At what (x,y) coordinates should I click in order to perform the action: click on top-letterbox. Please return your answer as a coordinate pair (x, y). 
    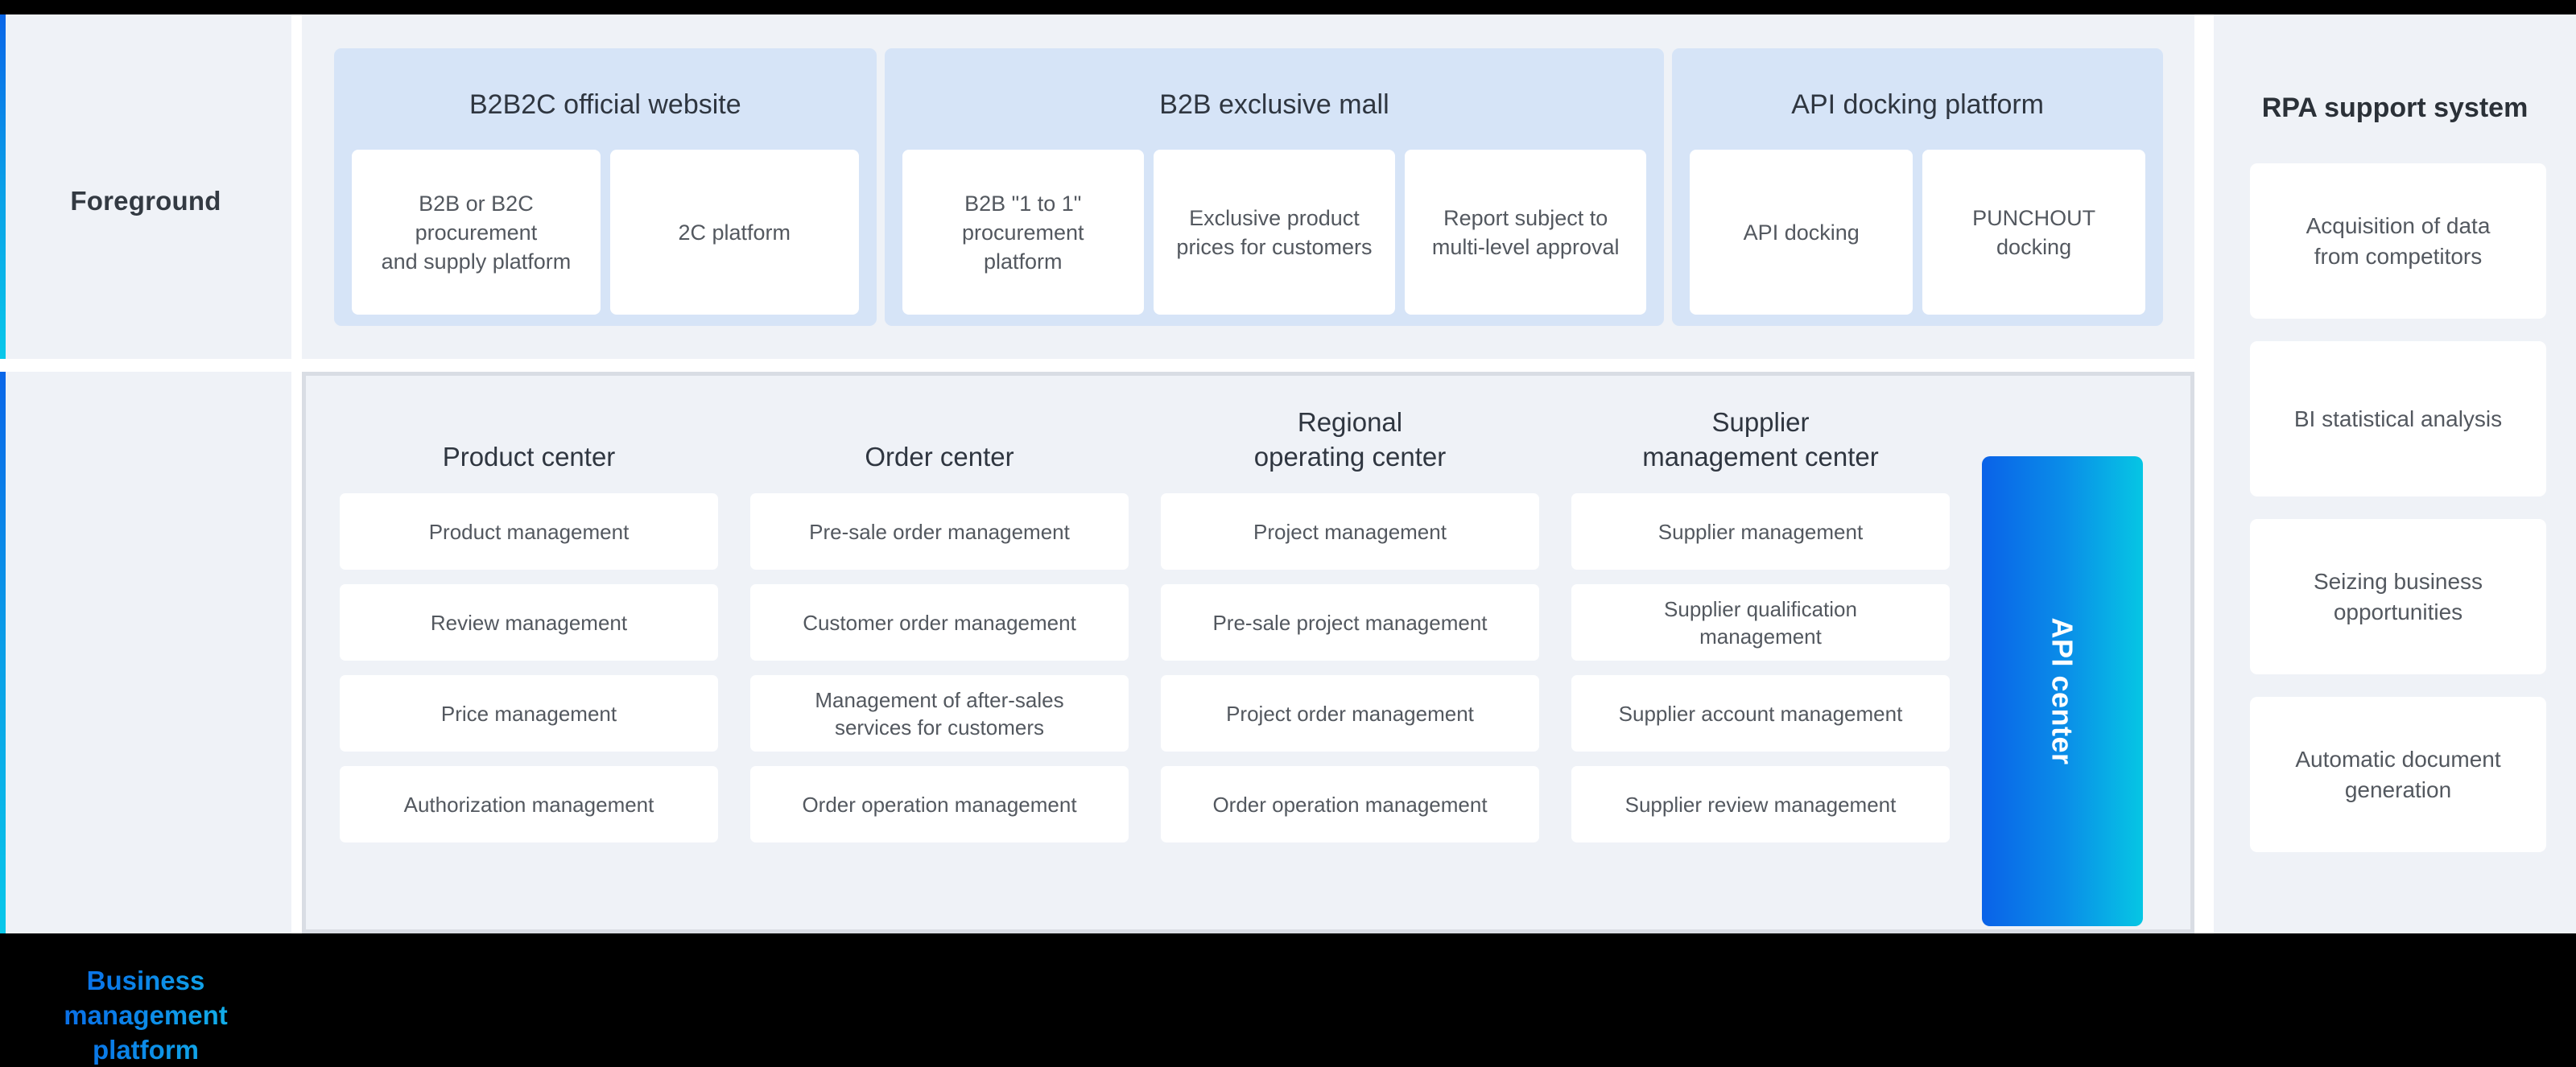
    Looking at the image, I should click on (1288, 7).